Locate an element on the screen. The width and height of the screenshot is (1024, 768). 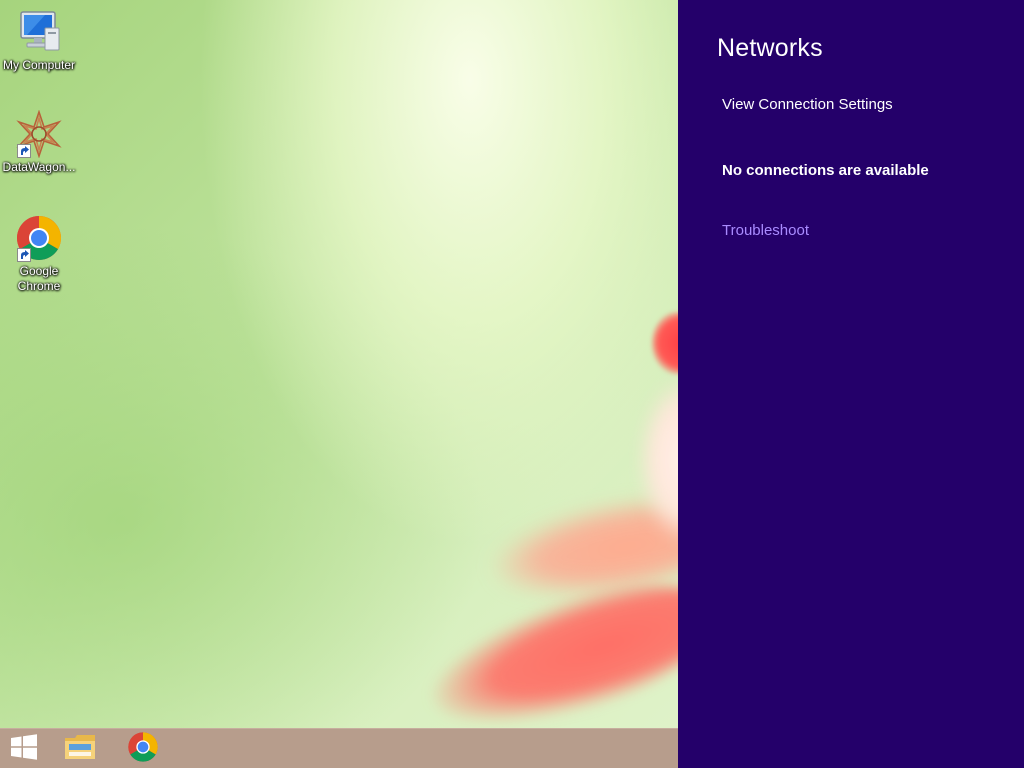
connection-status-text: No connections are available is located at coordinates (825, 170).